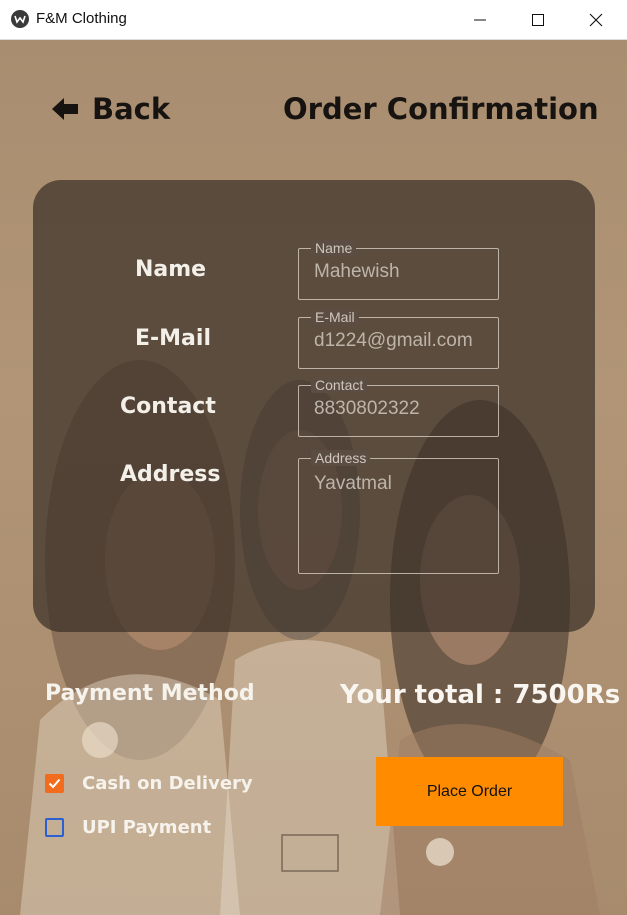  Describe the element at coordinates (131, 109) in the screenshot. I see `back-label: Back` at that location.